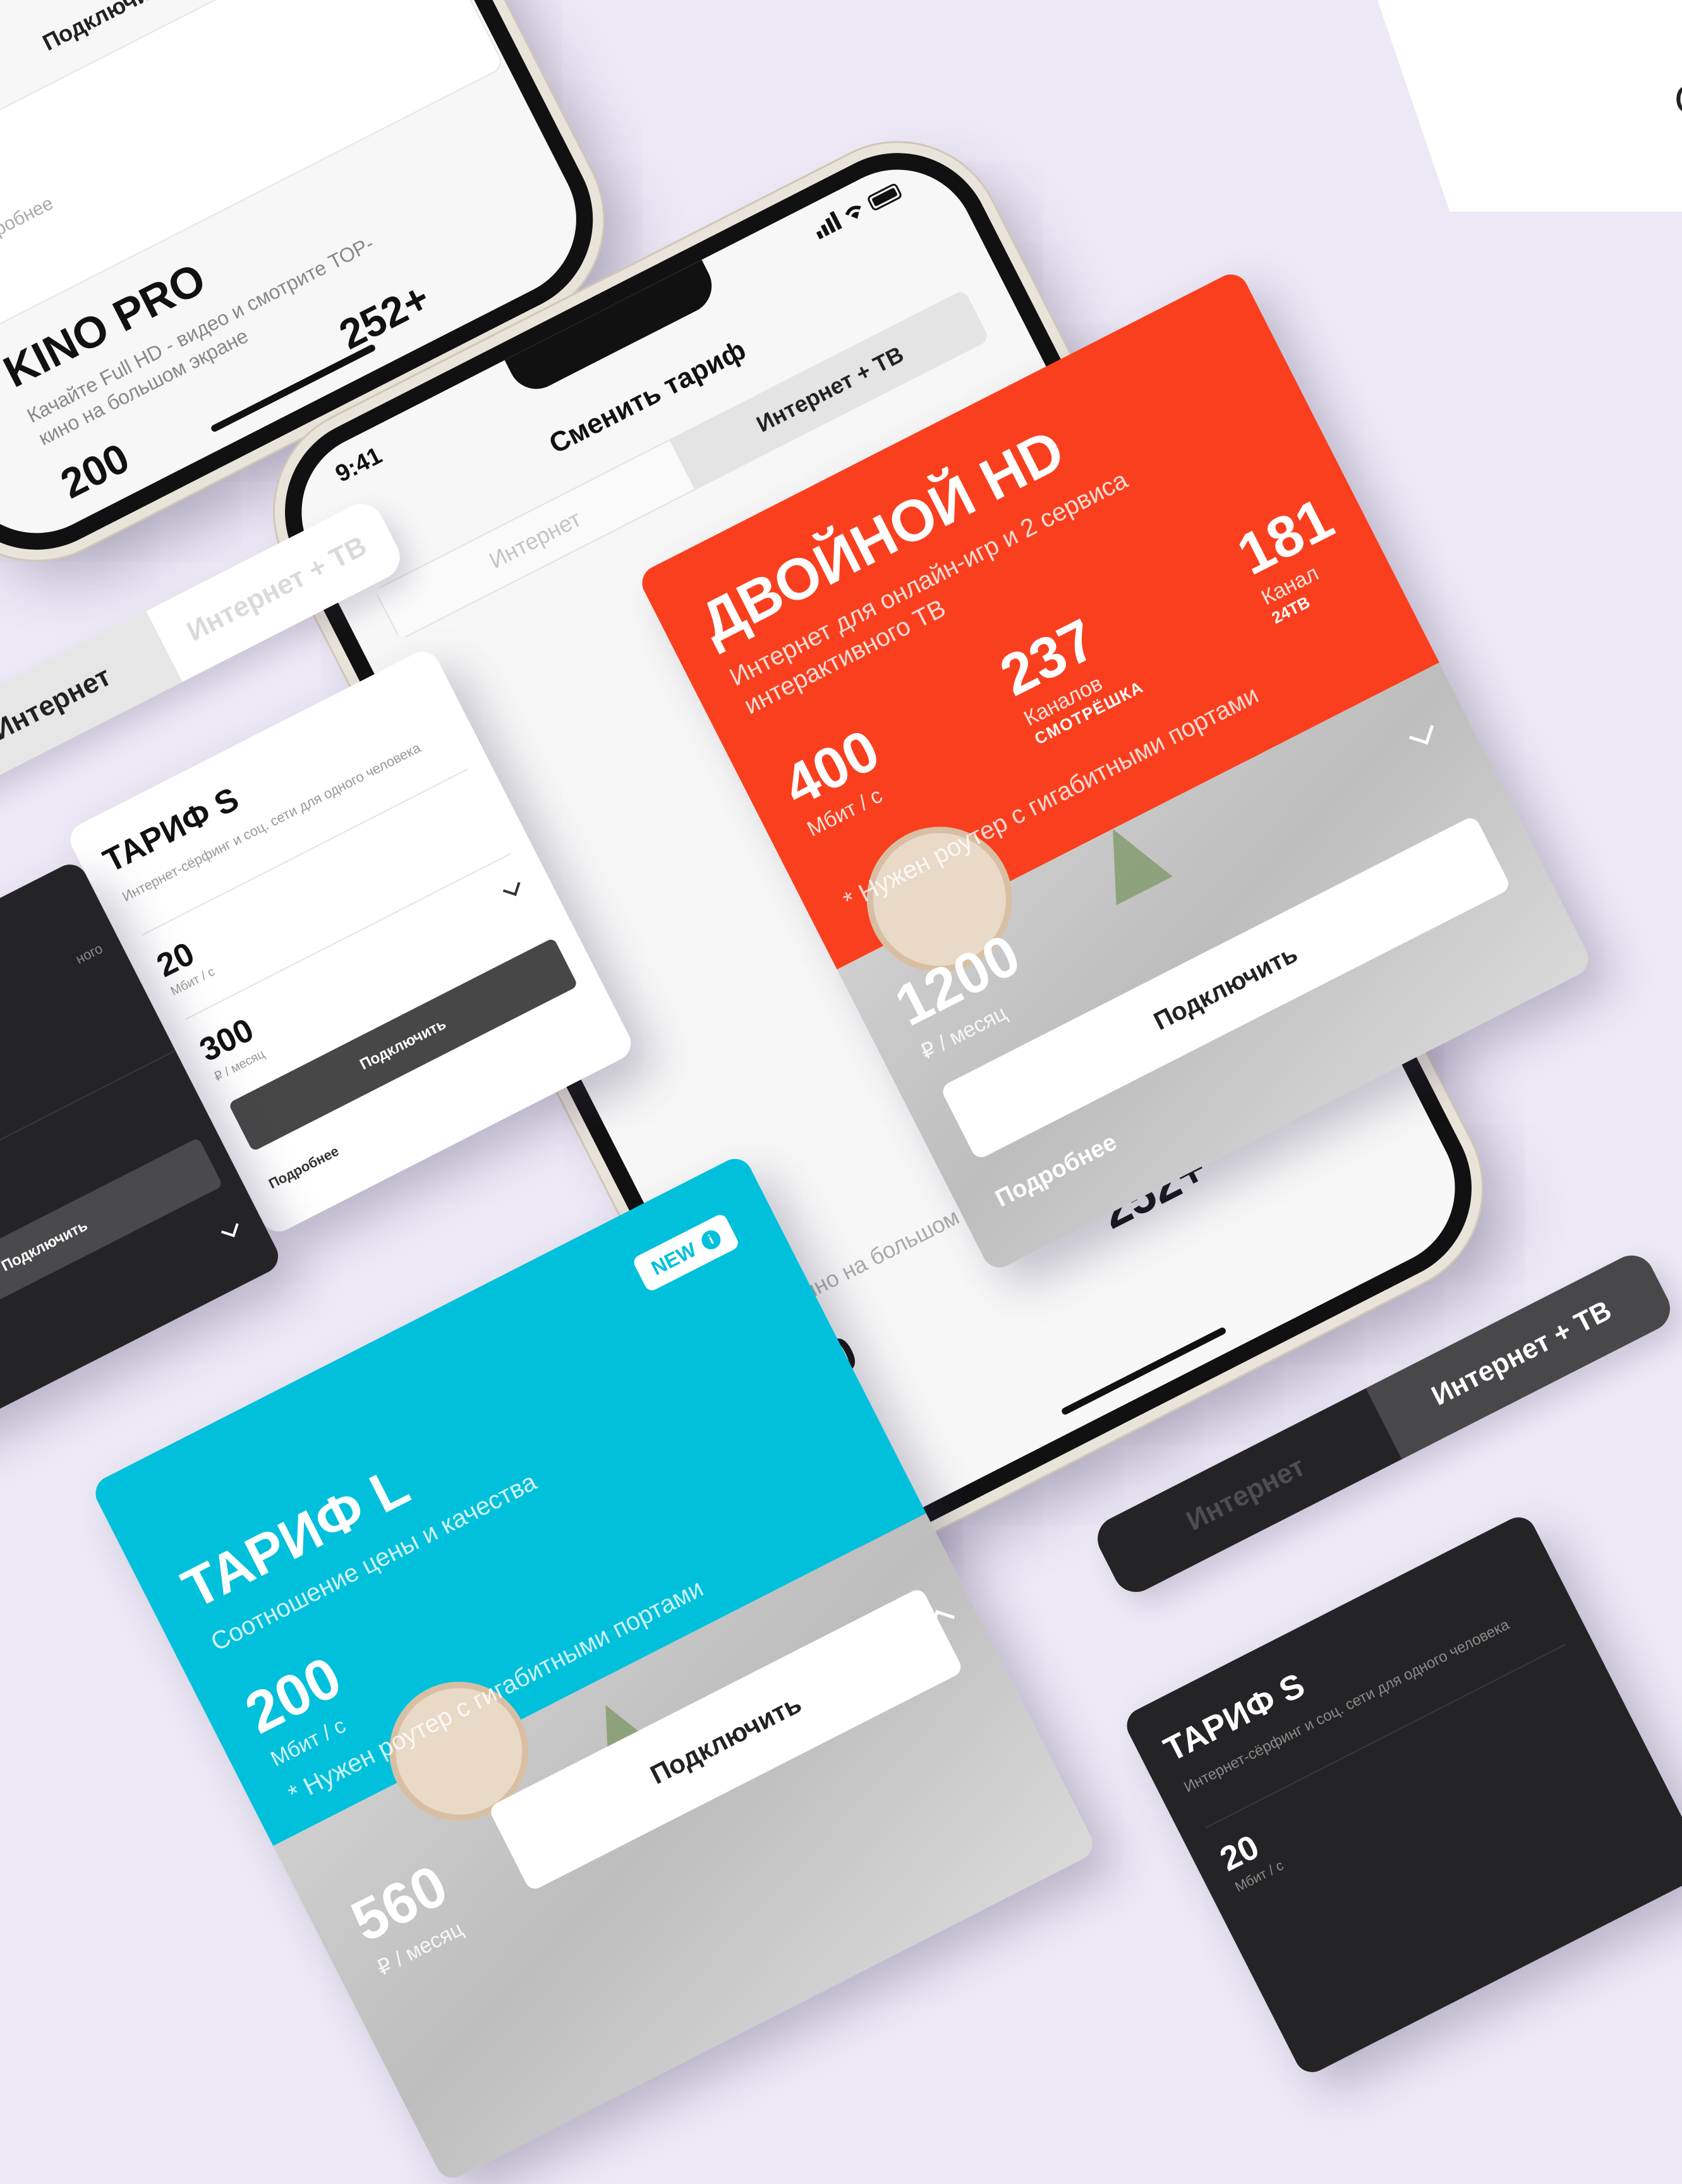 The height and width of the screenshot is (2184, 1682). Describe the element at coordinates (304, 1167) in the screenshot. I see `card-s-light-more-link: Подробнее` at that location.